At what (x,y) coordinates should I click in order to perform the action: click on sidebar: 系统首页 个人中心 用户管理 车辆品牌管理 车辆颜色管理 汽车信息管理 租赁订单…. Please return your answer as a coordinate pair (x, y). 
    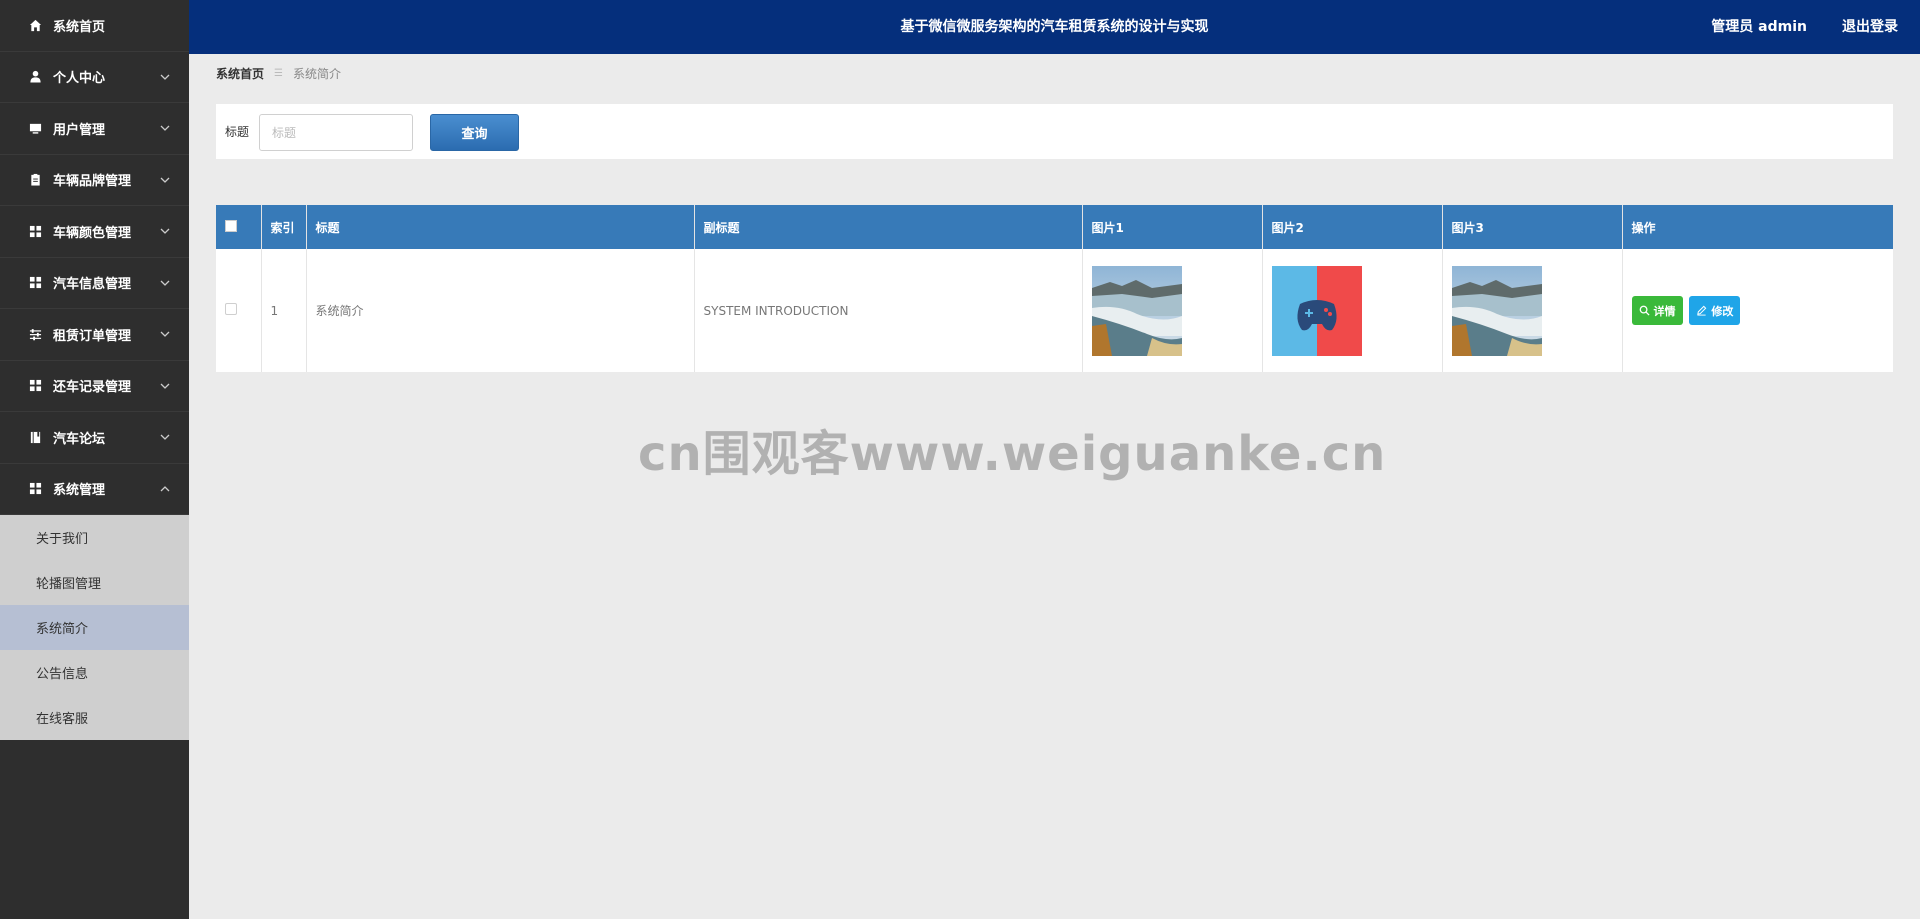
    Looking at the image, I should click on (94, 459).